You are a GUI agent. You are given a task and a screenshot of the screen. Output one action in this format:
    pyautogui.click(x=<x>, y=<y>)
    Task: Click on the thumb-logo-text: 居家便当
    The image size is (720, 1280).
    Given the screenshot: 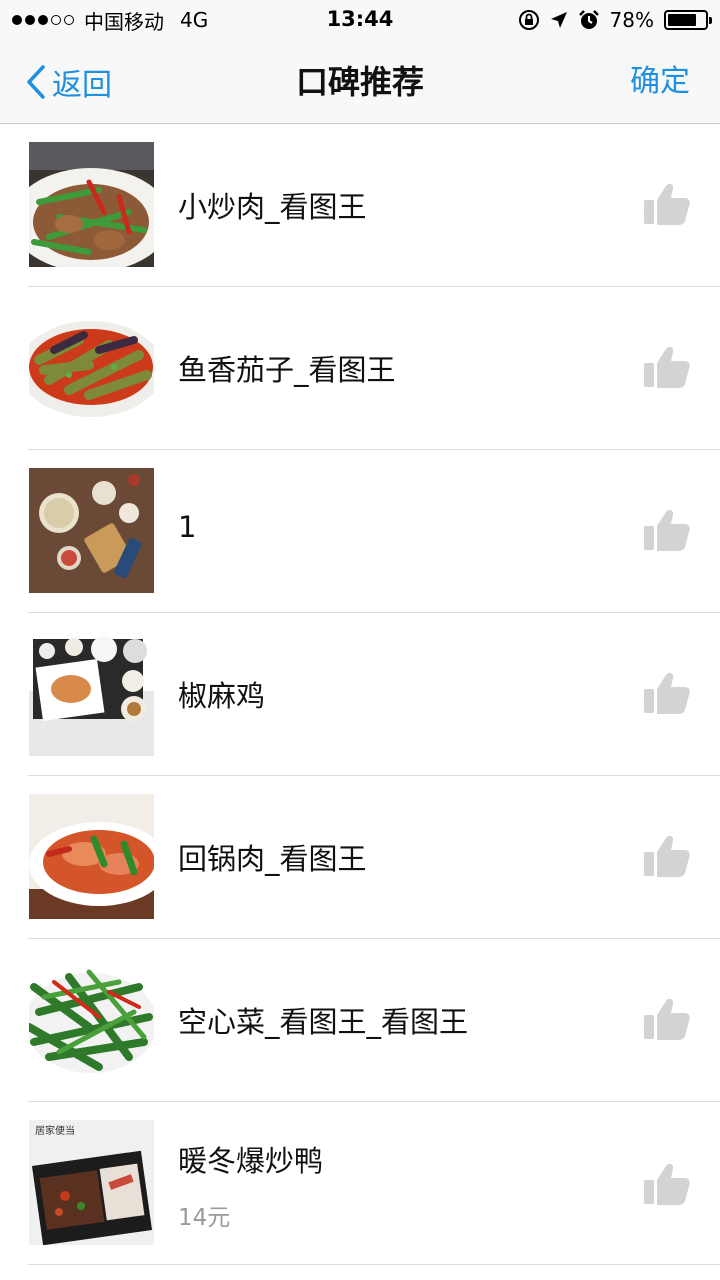 What is the action you would take?
    pyautogui.click(x=55, y=1130)
    